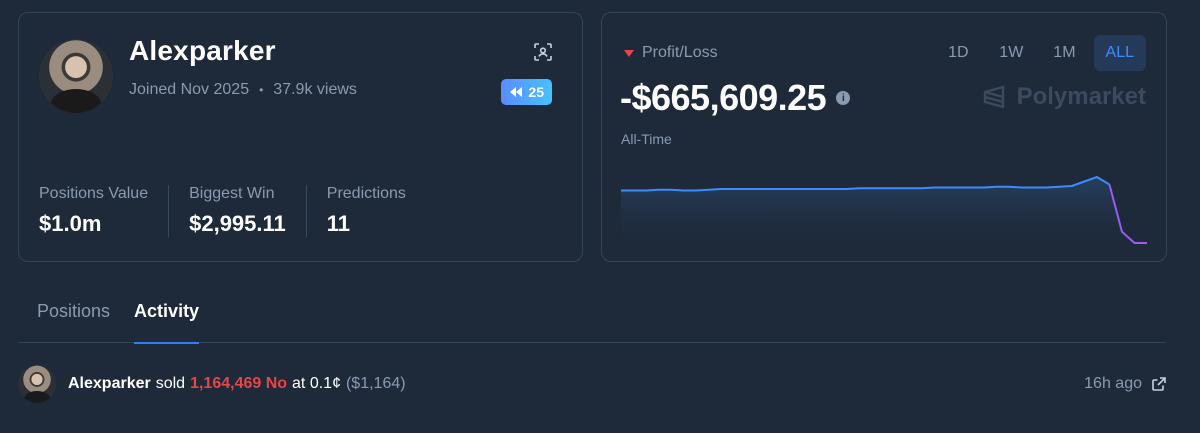 The height and width of the screenshot is (433, 1200). I want to click on activity-time: 16h ago, so click(1113, 383).